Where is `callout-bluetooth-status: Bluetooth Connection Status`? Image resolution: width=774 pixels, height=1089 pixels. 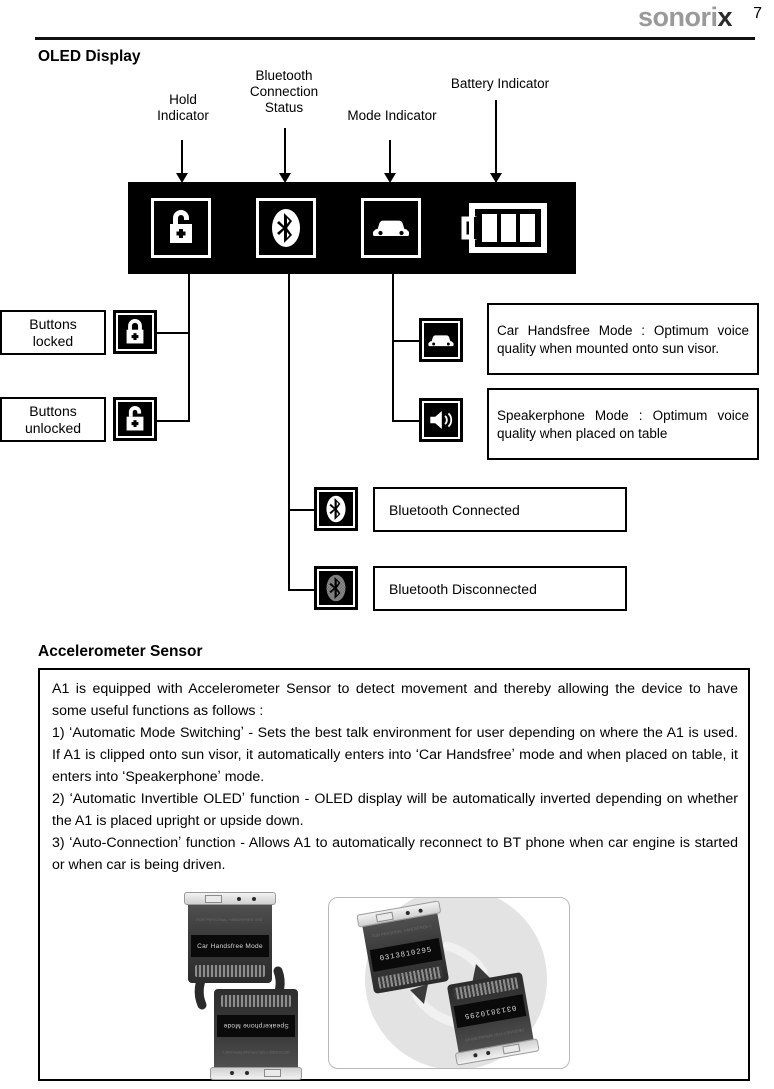
callout-bluetooth-status: Bluetooth Connection Status is located at coordinates (284, 92).